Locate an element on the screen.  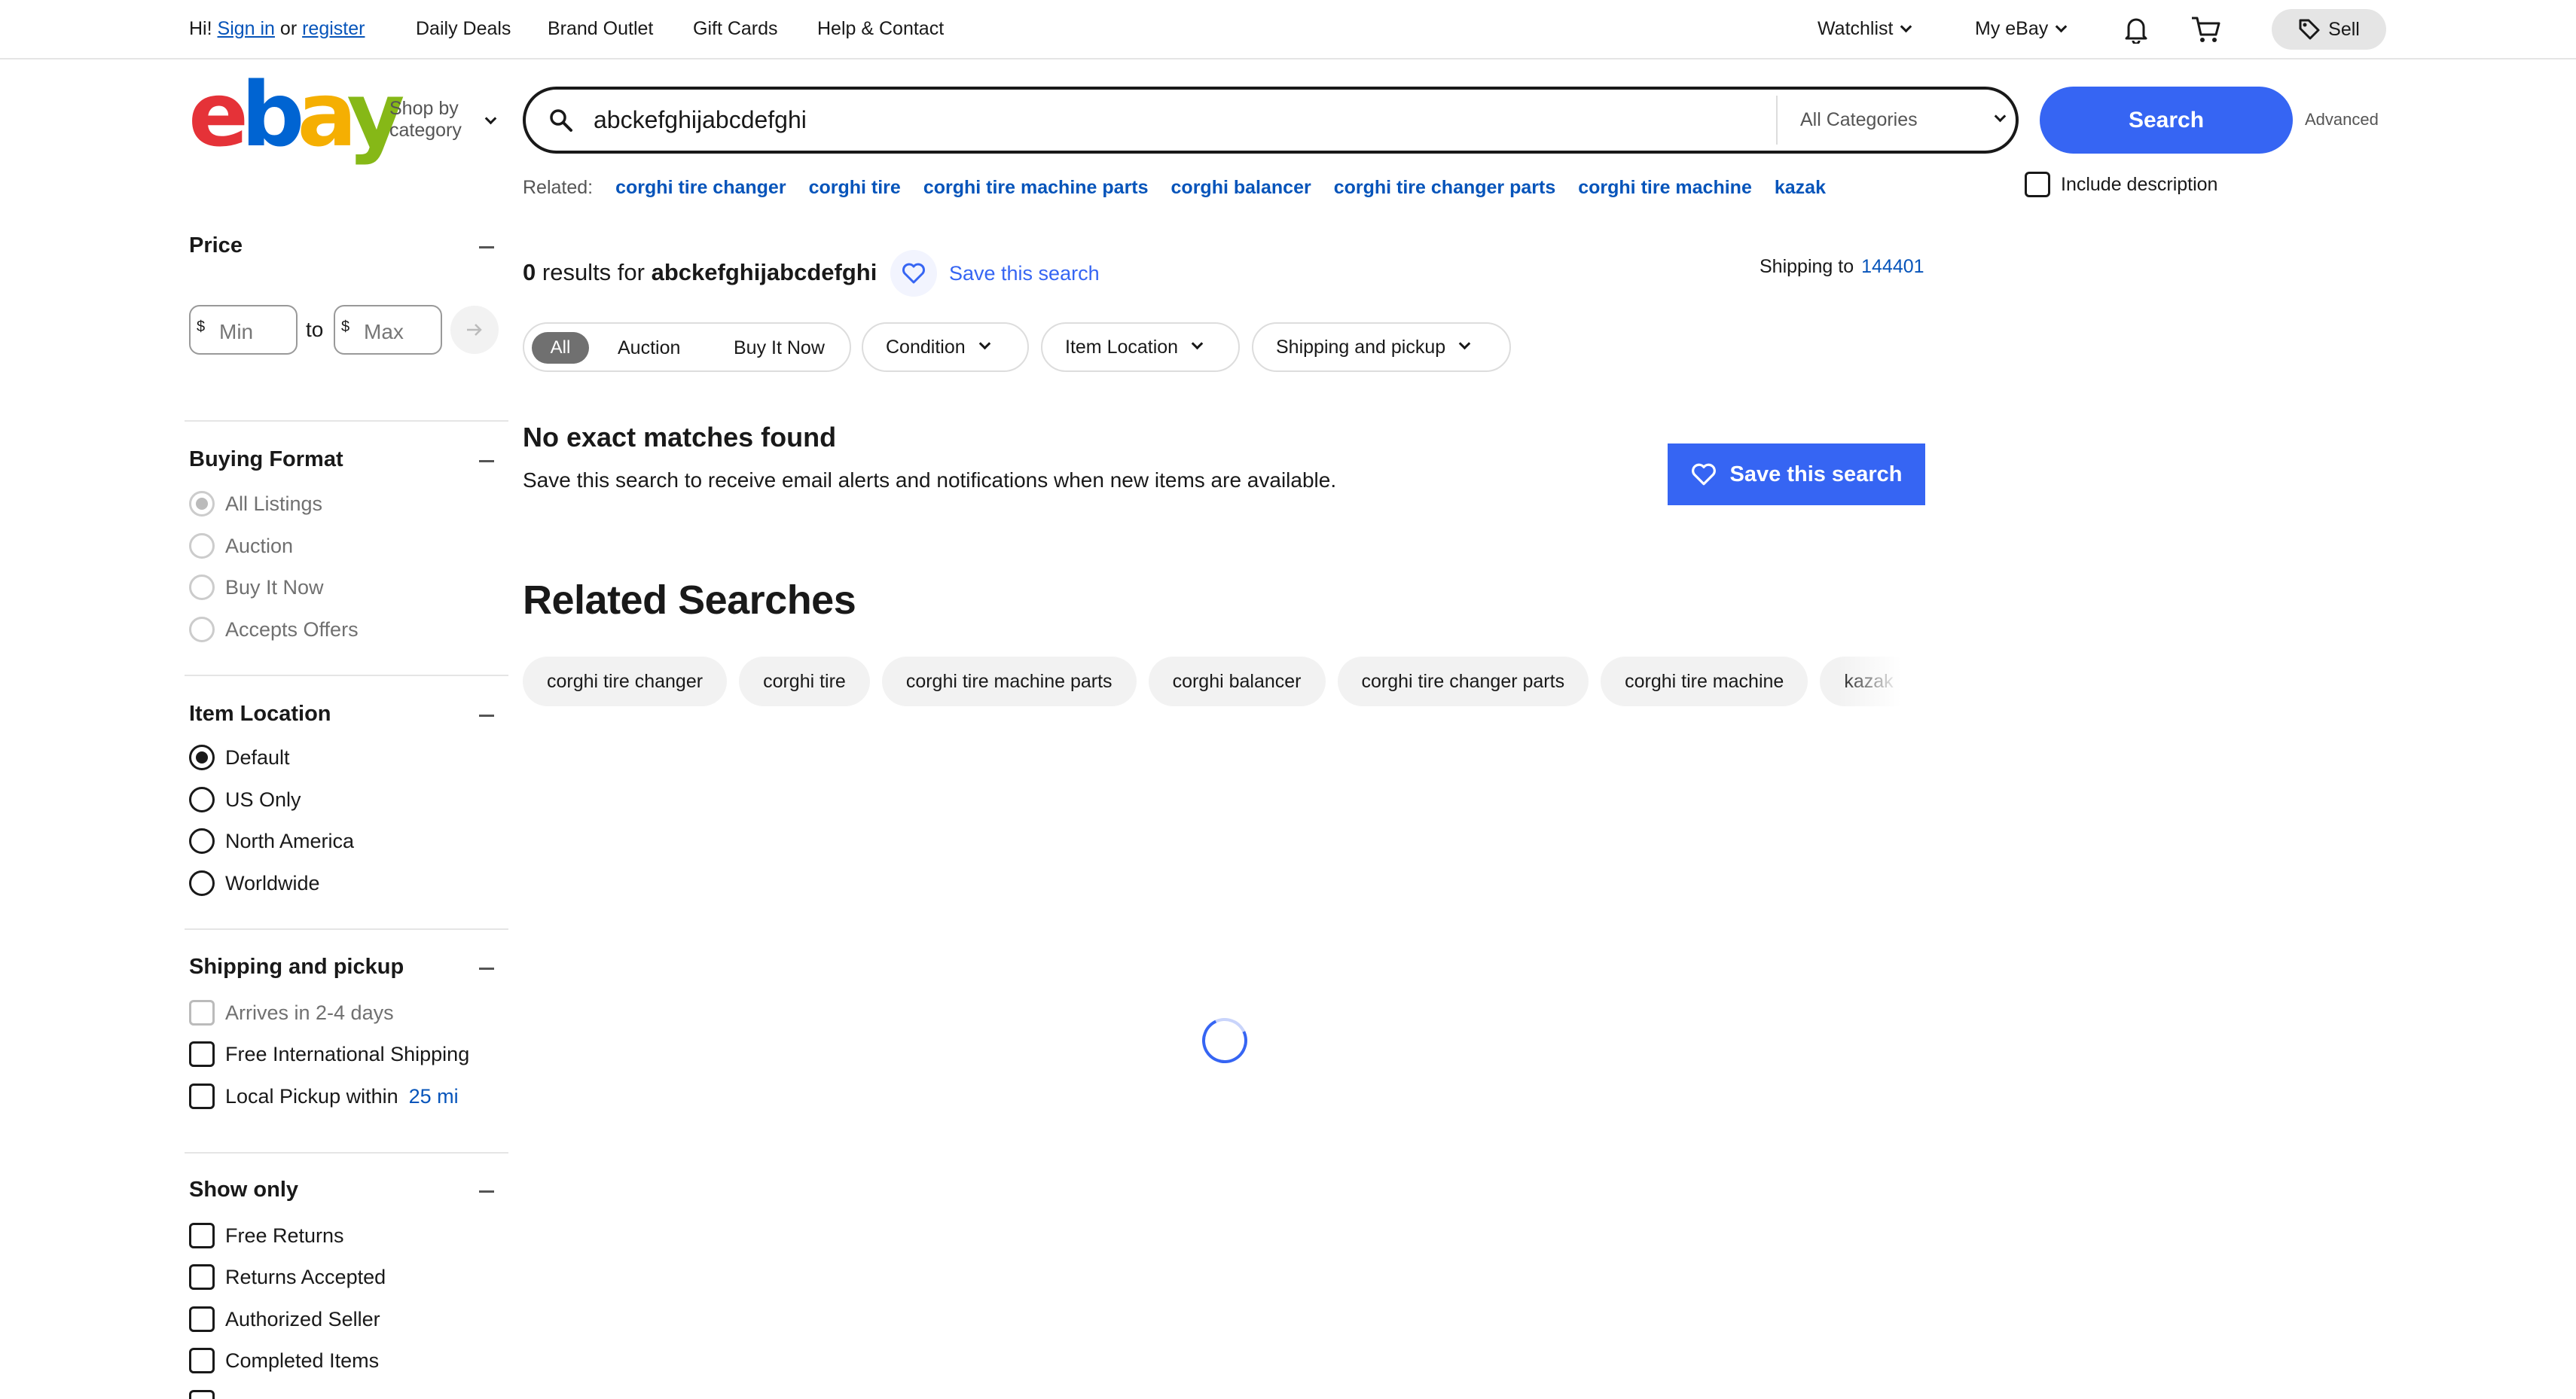
shop-by-category-button: Shop by category is located at coordinates (426, 120).